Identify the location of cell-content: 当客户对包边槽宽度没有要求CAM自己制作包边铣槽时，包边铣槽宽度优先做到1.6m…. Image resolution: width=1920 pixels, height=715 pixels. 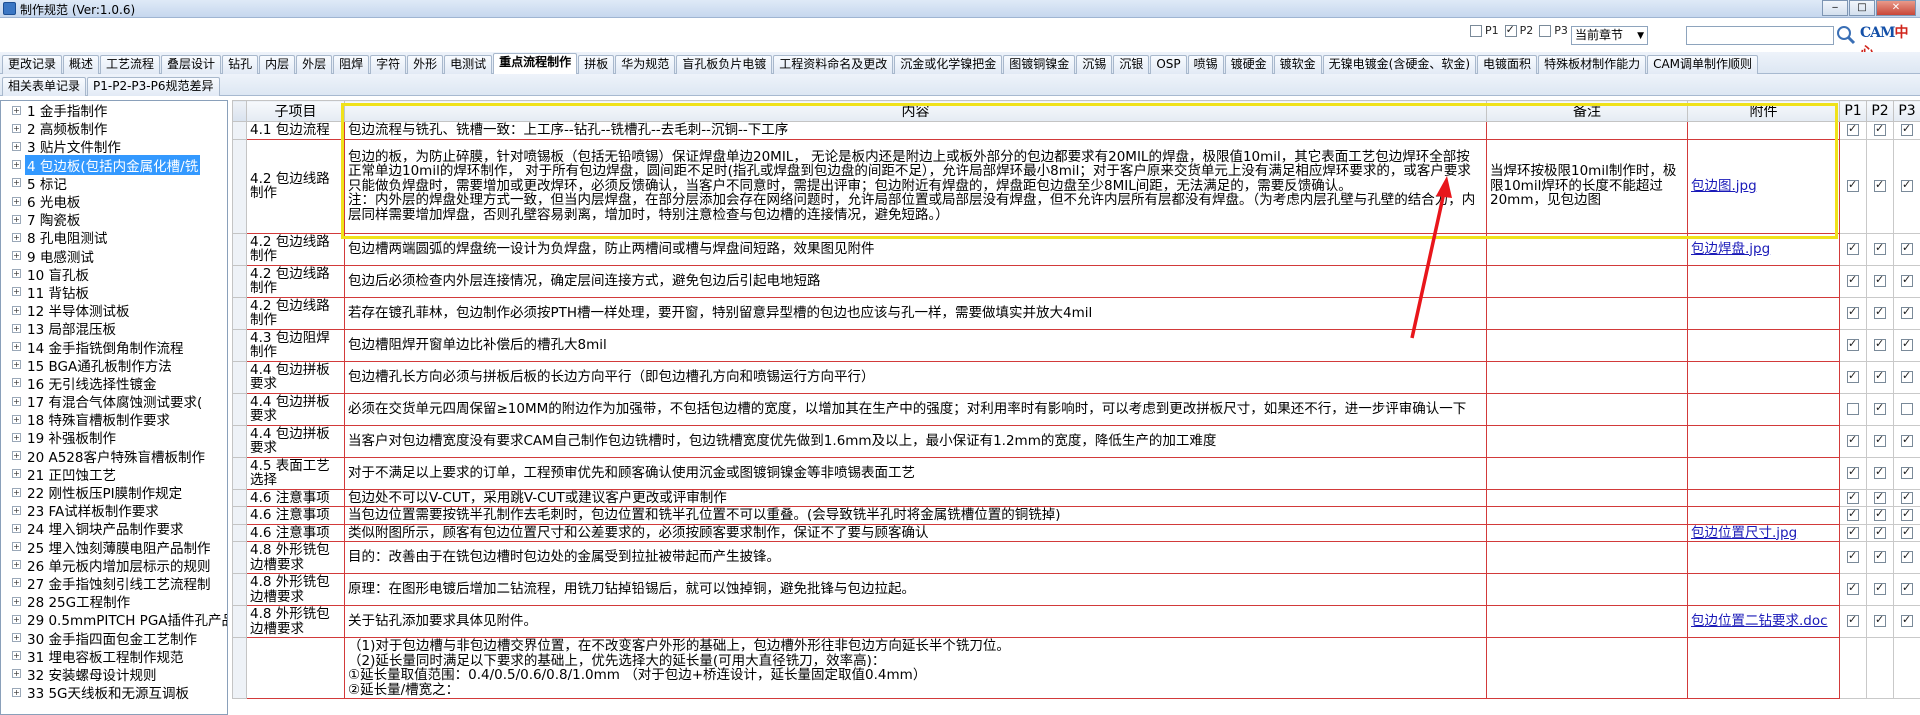
(915, 441).